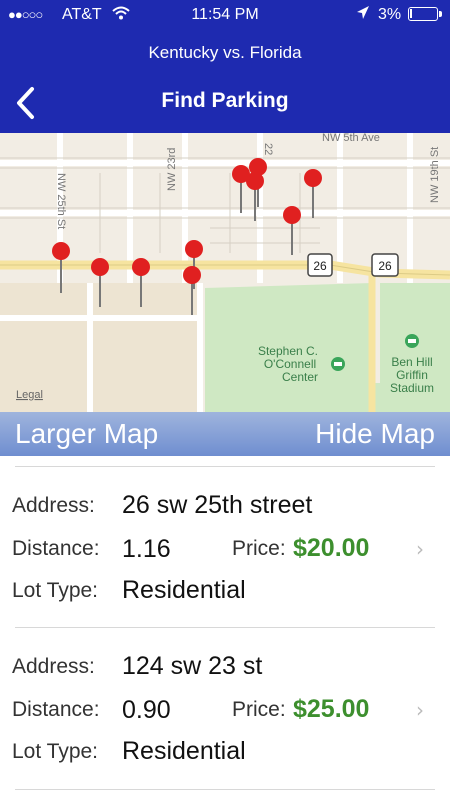 The width and height of the screenshot is (450, 799). I want to click on route-label-2: 26, so click(385, 266).